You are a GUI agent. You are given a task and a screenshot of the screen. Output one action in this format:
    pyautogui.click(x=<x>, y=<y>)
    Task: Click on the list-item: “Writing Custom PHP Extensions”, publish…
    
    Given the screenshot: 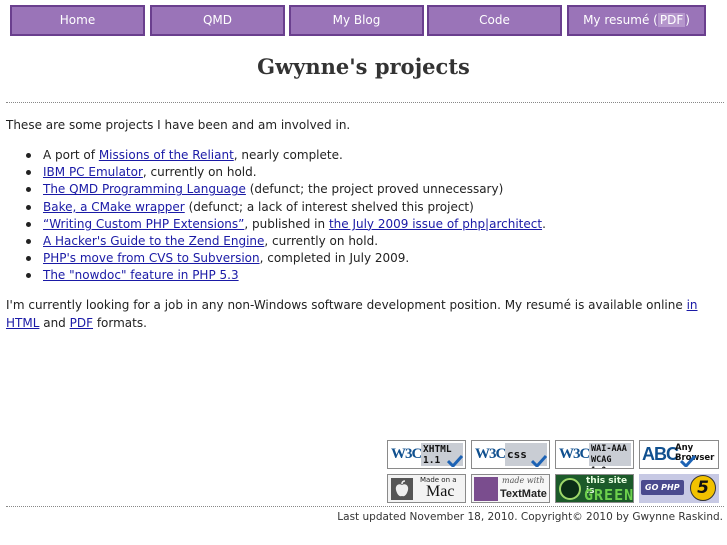 What is the action you would take?
    pyautogui.click(x=286, y=224)
    